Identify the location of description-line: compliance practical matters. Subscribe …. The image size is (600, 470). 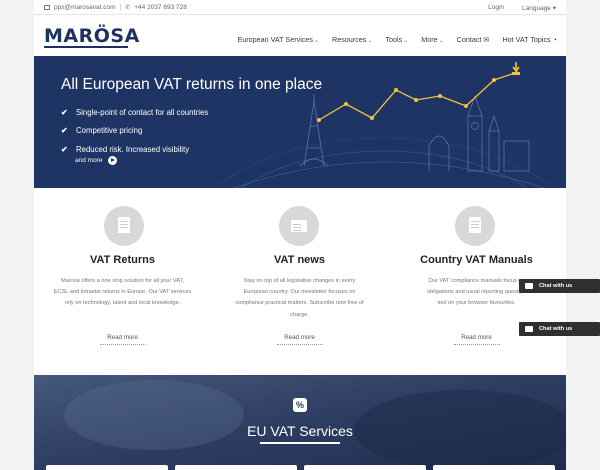
(299, 303).